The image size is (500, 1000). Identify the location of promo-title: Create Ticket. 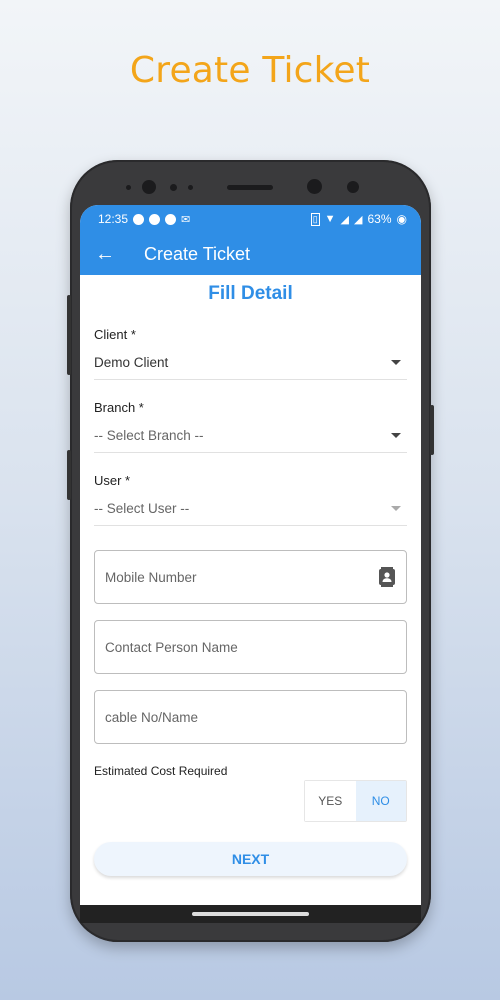
(250, 70).